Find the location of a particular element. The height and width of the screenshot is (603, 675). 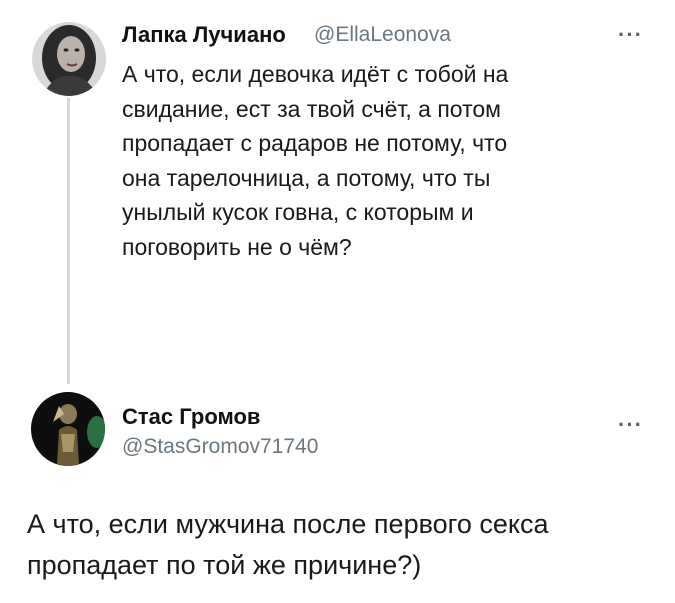

avatar-stas is located at coordinates (68, 429).